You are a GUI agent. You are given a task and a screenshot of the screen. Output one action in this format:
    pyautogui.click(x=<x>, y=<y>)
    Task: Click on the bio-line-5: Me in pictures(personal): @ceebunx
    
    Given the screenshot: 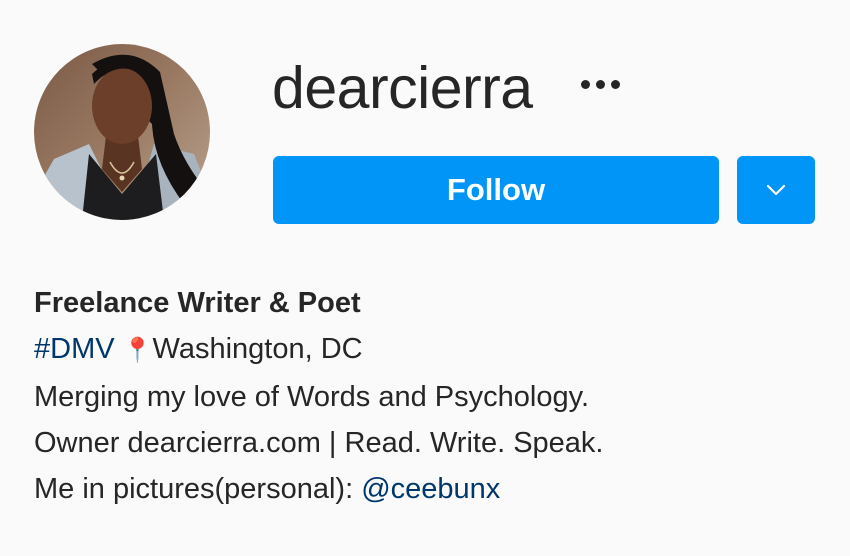 What is the action you would take?
    pyautogui.click(x=319, y=489)
    